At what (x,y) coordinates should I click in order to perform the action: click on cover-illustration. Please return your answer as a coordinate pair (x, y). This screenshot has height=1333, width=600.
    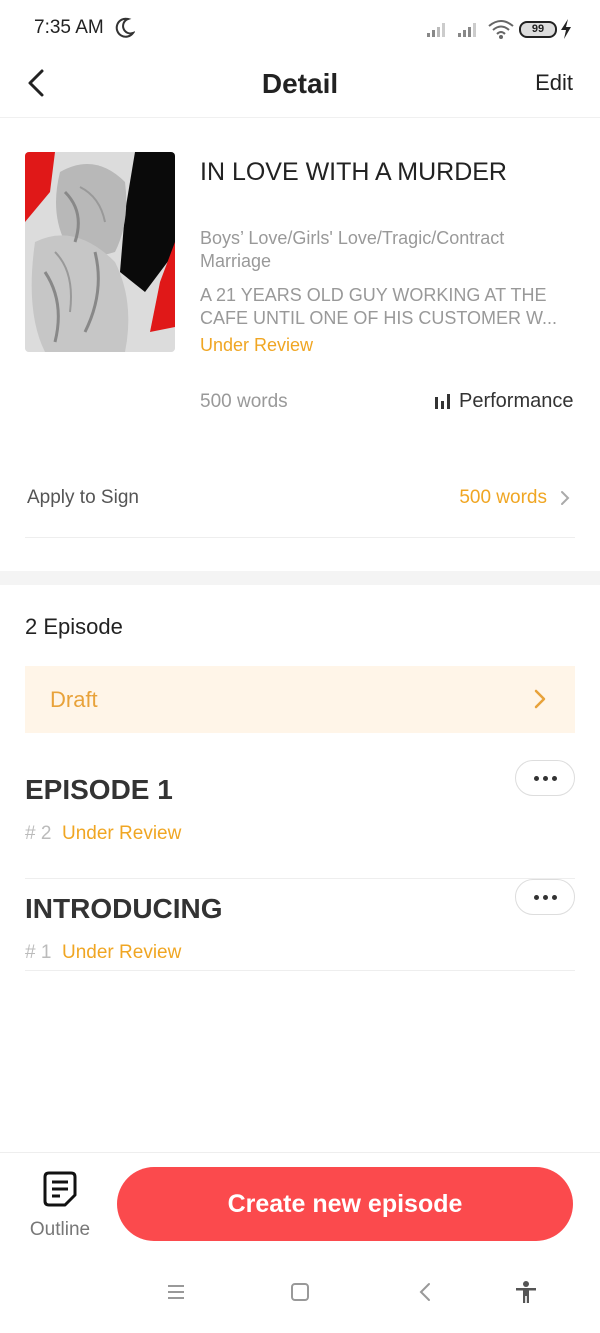
    Looking at the image, I should click on (100, 252).